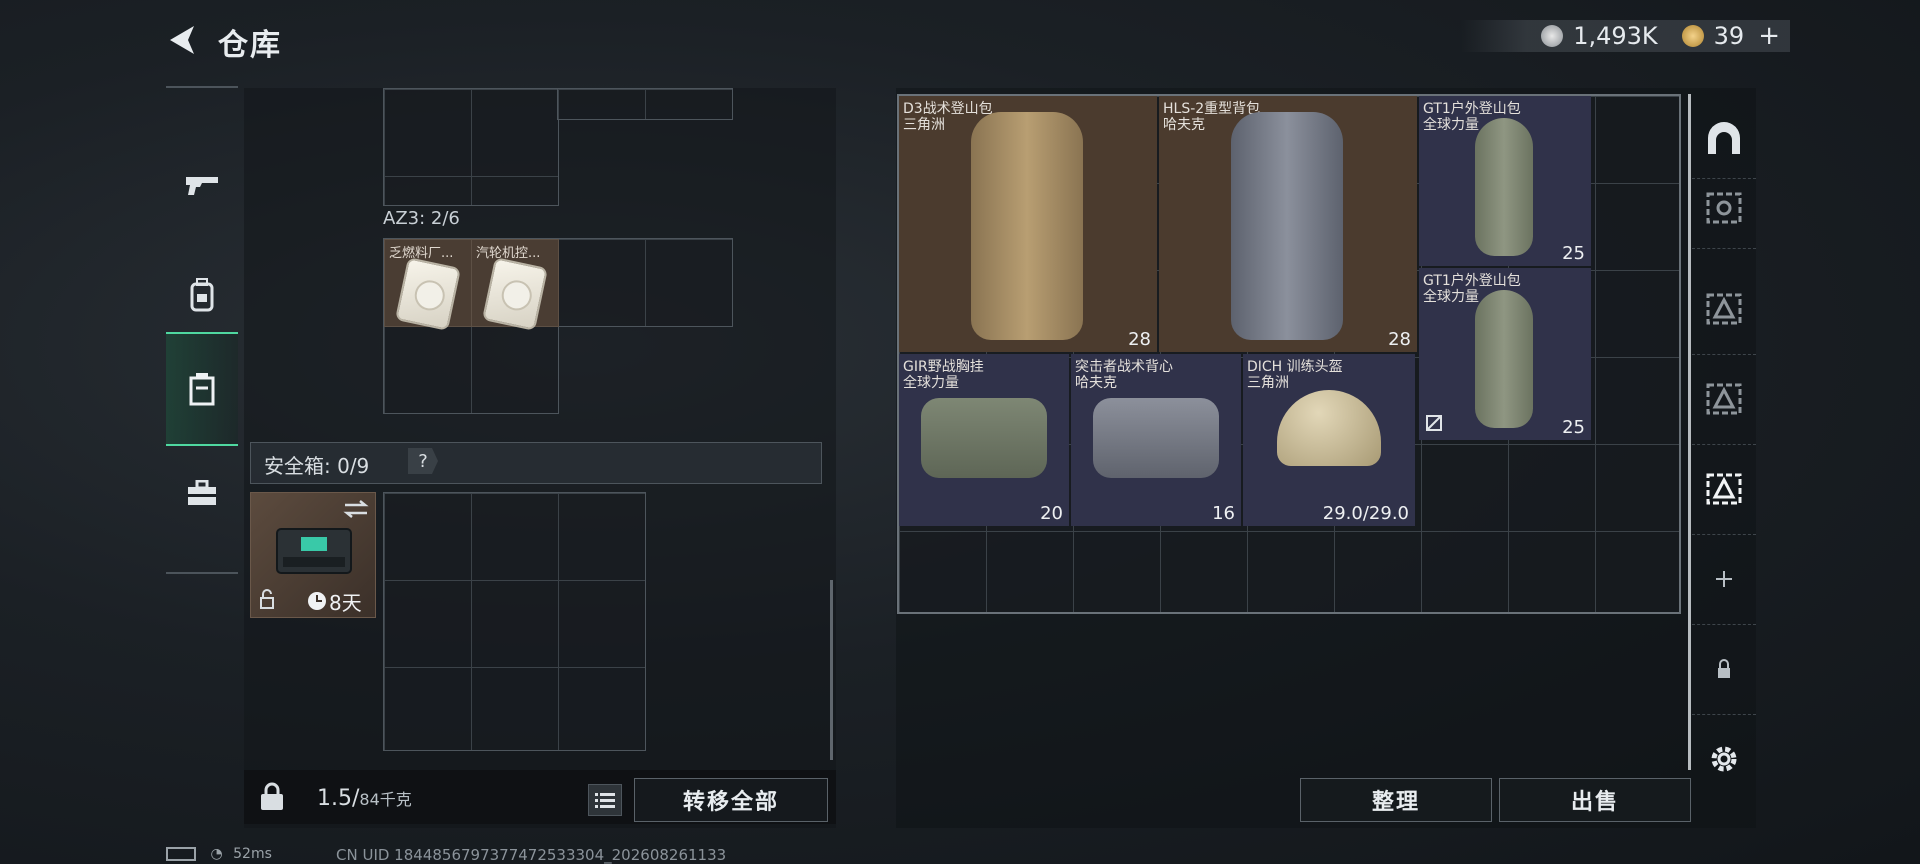 The image size is (1920, 864). I want to click on back-arrow-icon, so click(181, 40).